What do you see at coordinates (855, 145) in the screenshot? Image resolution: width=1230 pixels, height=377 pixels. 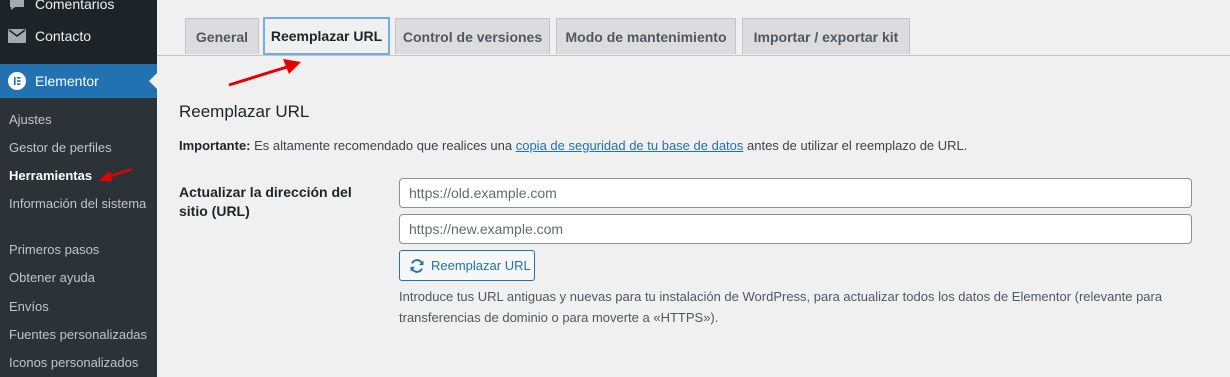 I see `important-text-after: antes de utilizar el reemplazo de URL.` at bounding box center [855, 145].